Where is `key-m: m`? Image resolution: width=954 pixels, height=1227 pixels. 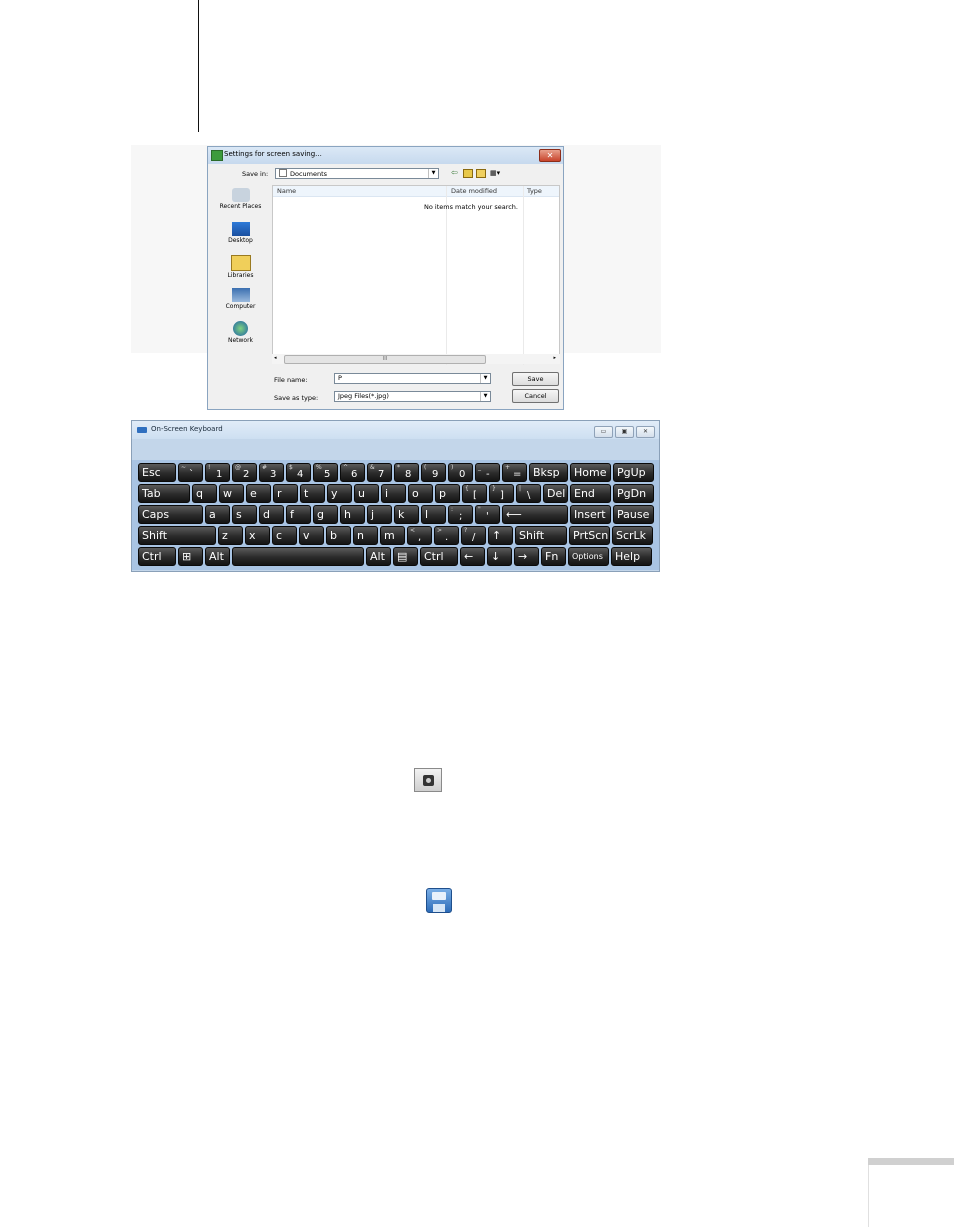
key-m: m is located at coordinates (392, 535).